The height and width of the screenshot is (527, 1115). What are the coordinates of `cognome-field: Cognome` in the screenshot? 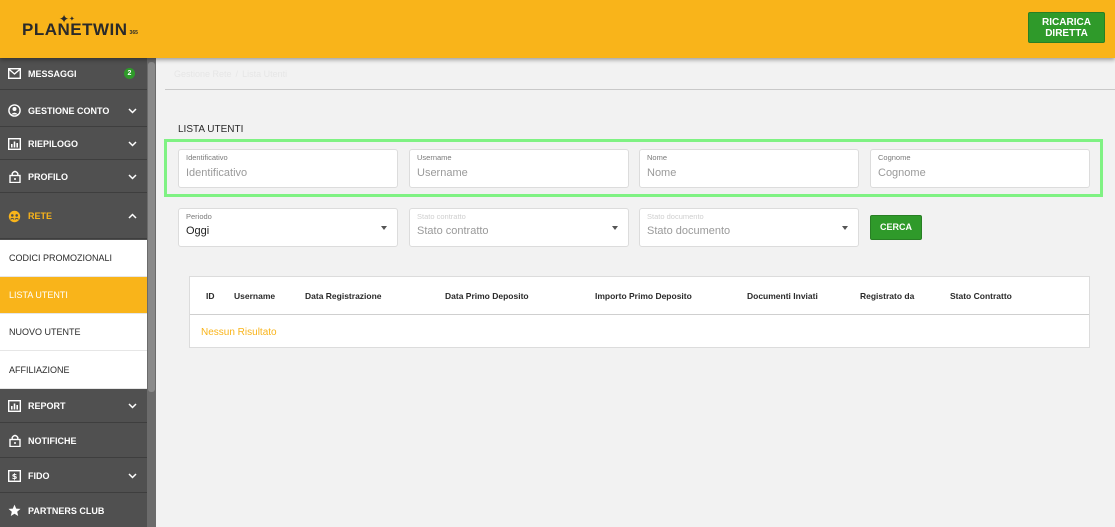 It's located at (980, 168).